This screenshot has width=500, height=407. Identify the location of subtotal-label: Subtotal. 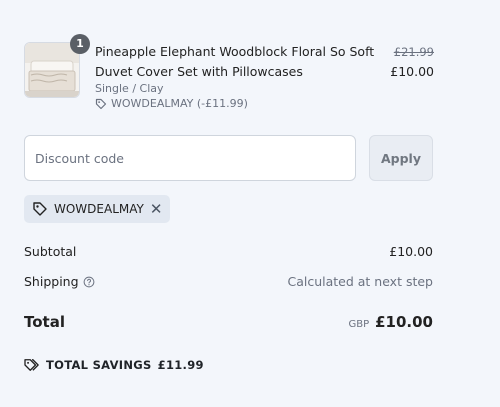
(50, 251).